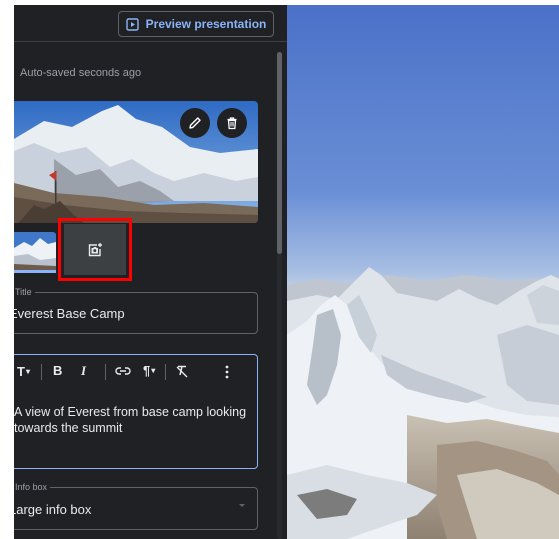 This screenshot has height=539, width=559. What do you see at coordinates (279, 153) in the screenshot?
I see `scrollbar-thumb` at bounding box center [279, 153].